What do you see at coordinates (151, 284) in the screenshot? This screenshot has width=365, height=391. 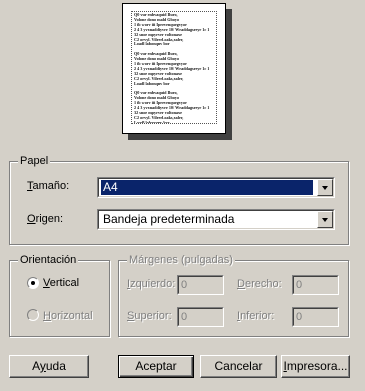 I see `left-margin-label: Izquierdo:` at bounding box center [151, 284].